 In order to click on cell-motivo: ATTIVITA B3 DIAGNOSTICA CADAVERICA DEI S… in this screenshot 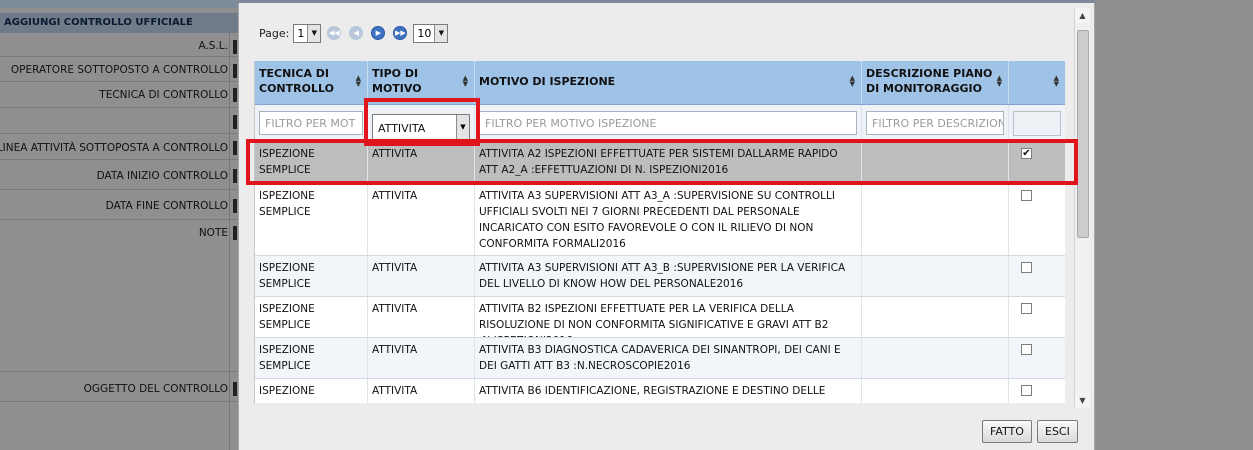, I will do `click(668, 358)`.